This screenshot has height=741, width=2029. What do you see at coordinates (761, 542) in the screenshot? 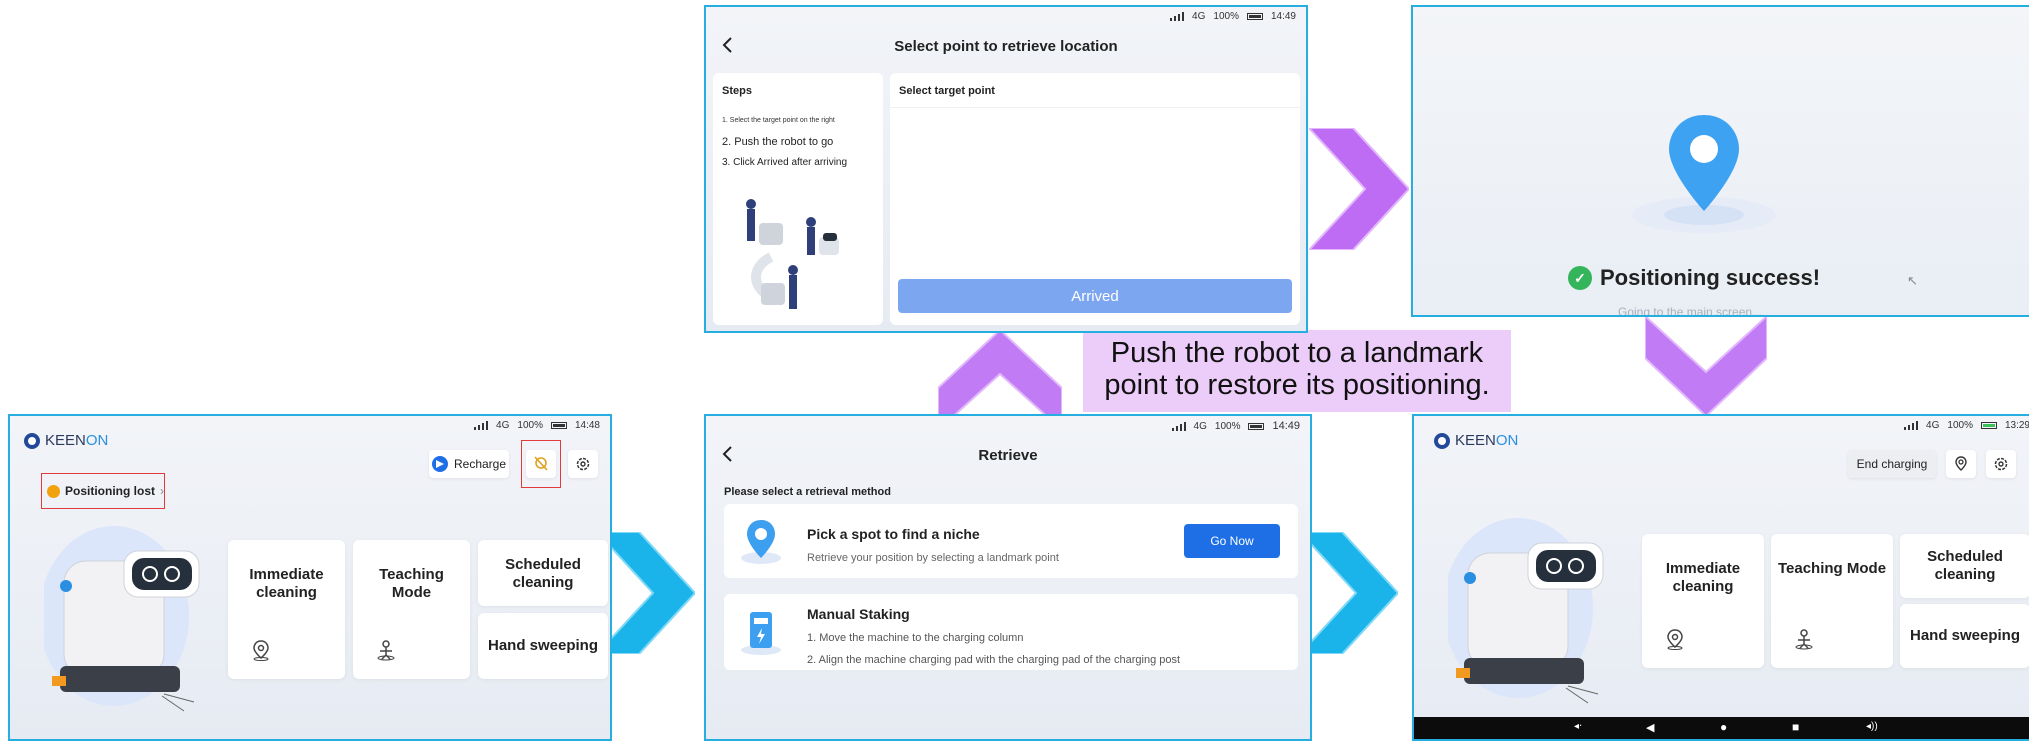
I see `map-pin-icon` at bounding box center [761, 542].